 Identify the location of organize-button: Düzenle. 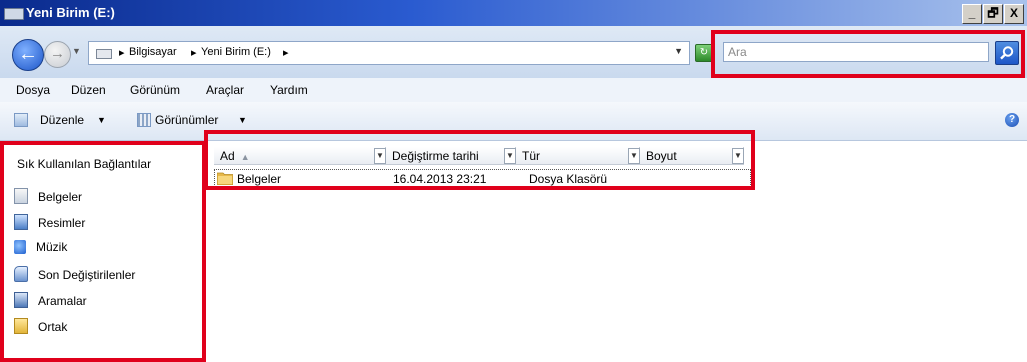
(62, 120).